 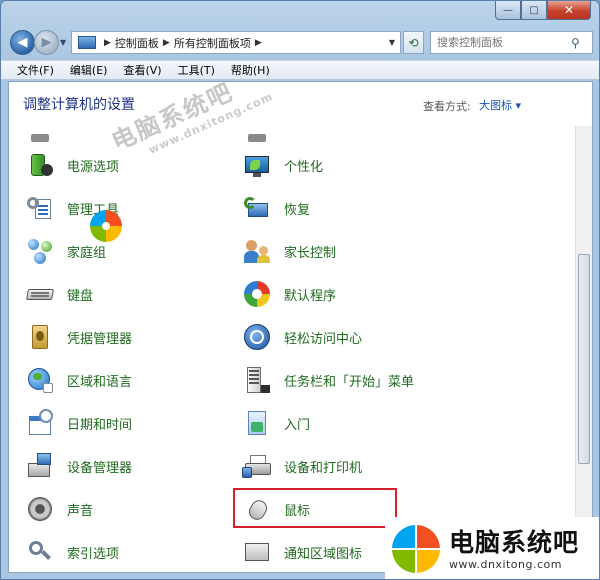 I want to click on item-label: 个性化, so click(x=304, y=167).